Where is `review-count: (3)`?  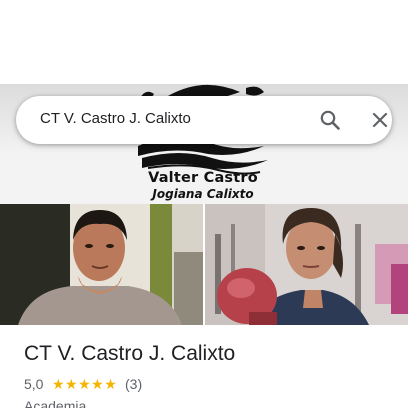
review-count: (3) is located at coordinates (133, 384).